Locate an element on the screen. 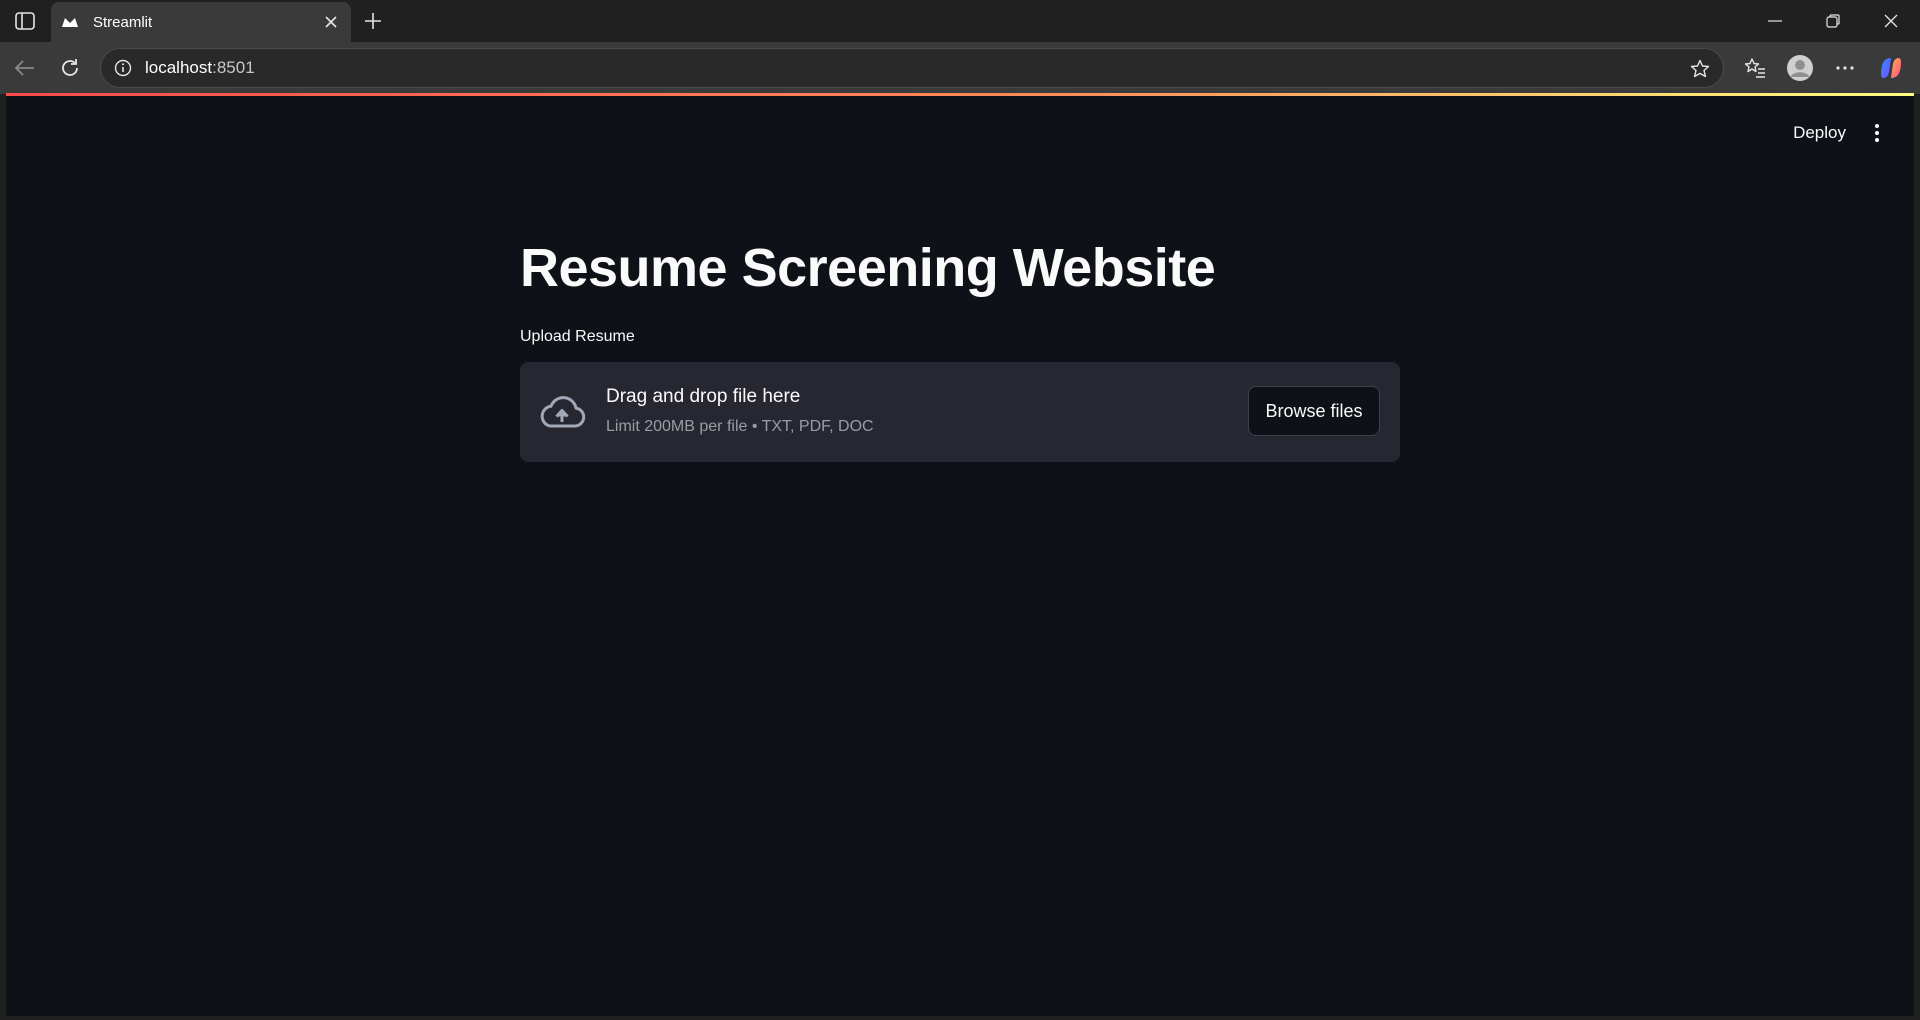 This screenshot has width=1920, height=1020. page-title: Resume Screening Website is located at coordinates (868, 268).